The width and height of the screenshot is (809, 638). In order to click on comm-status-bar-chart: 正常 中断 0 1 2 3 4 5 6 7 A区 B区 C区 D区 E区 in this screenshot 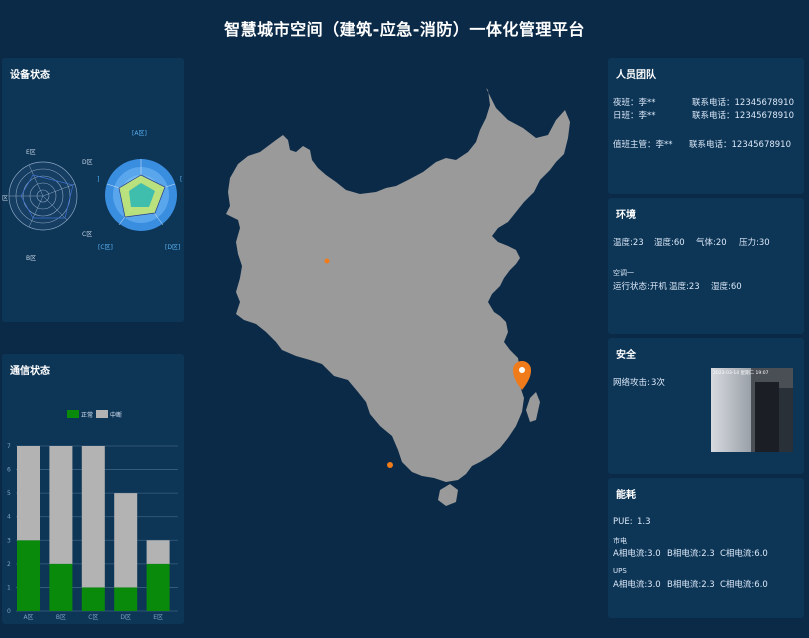, I will do `click(92, 515)`.